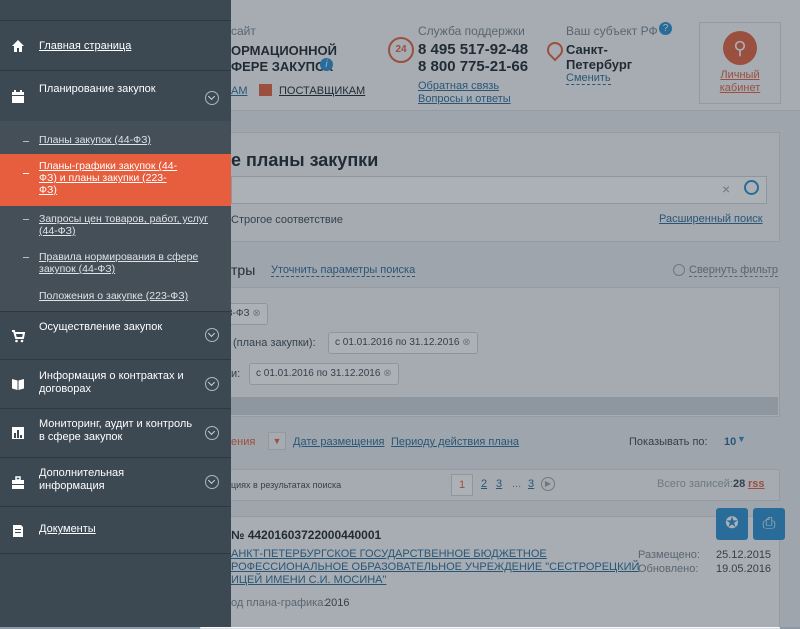  Describe the element at coordinates (18, 46) in the screenshot. I see `home-icon` at that location.